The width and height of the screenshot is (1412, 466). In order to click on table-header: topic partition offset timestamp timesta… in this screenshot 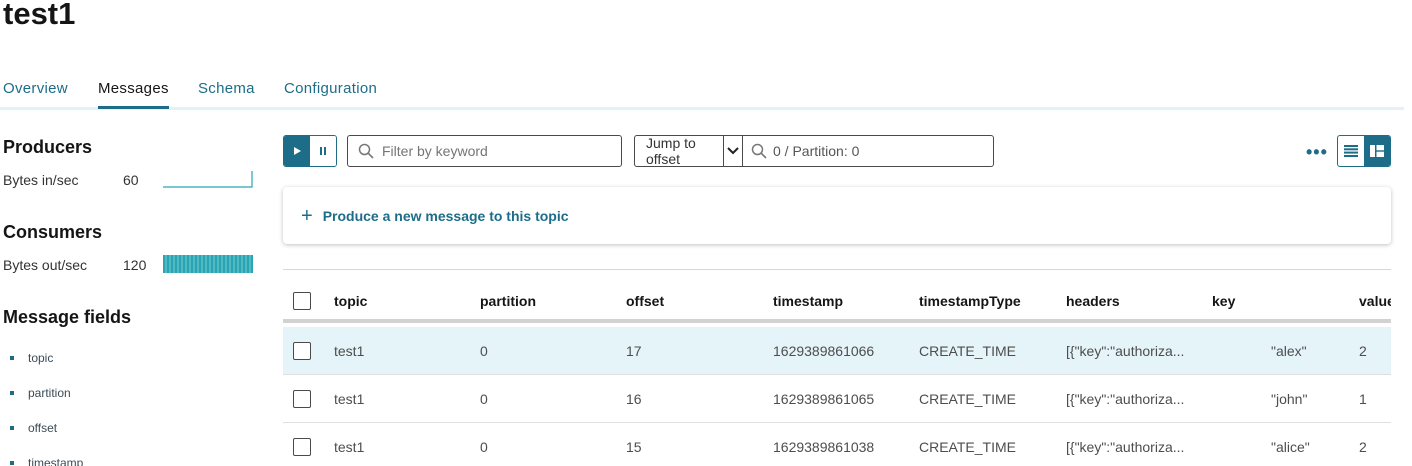, I will do `click(837, 296)`.